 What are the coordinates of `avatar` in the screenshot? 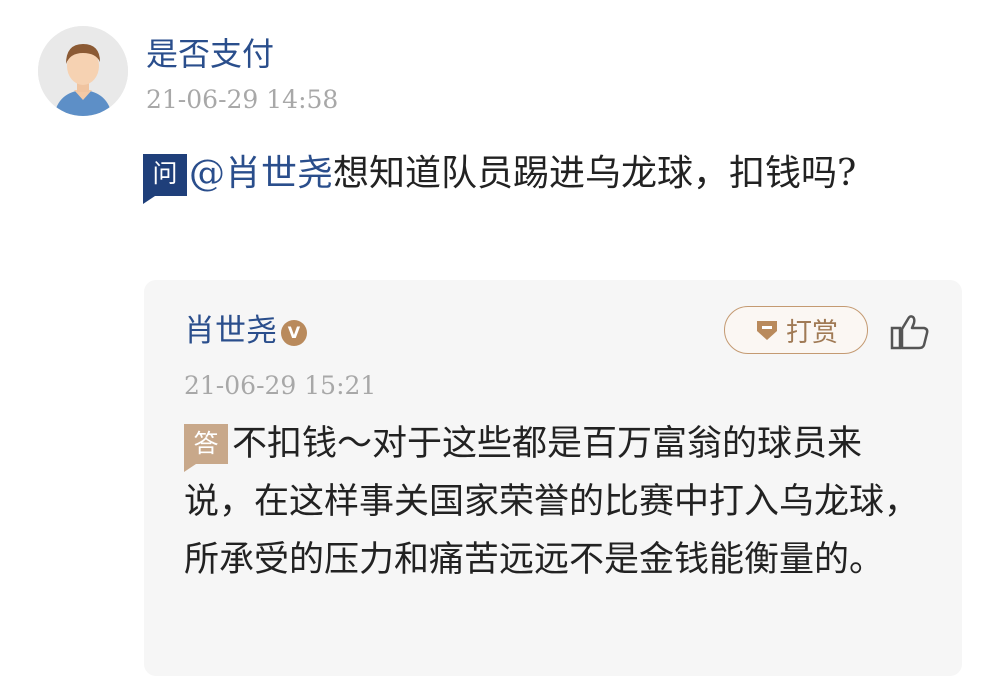 It's located at (83, 71).